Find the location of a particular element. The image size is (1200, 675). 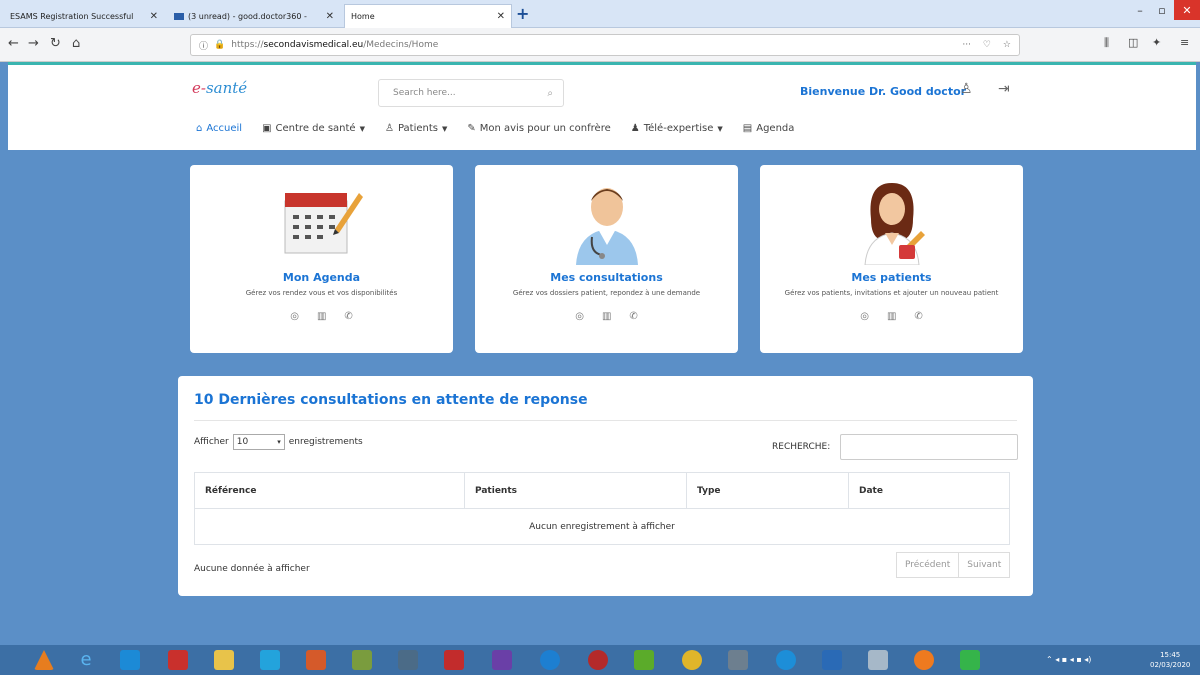

system-tray: ⌃ ◂ ▪ ◂ ▪ ◂) is located at coordinates (1068, 659).